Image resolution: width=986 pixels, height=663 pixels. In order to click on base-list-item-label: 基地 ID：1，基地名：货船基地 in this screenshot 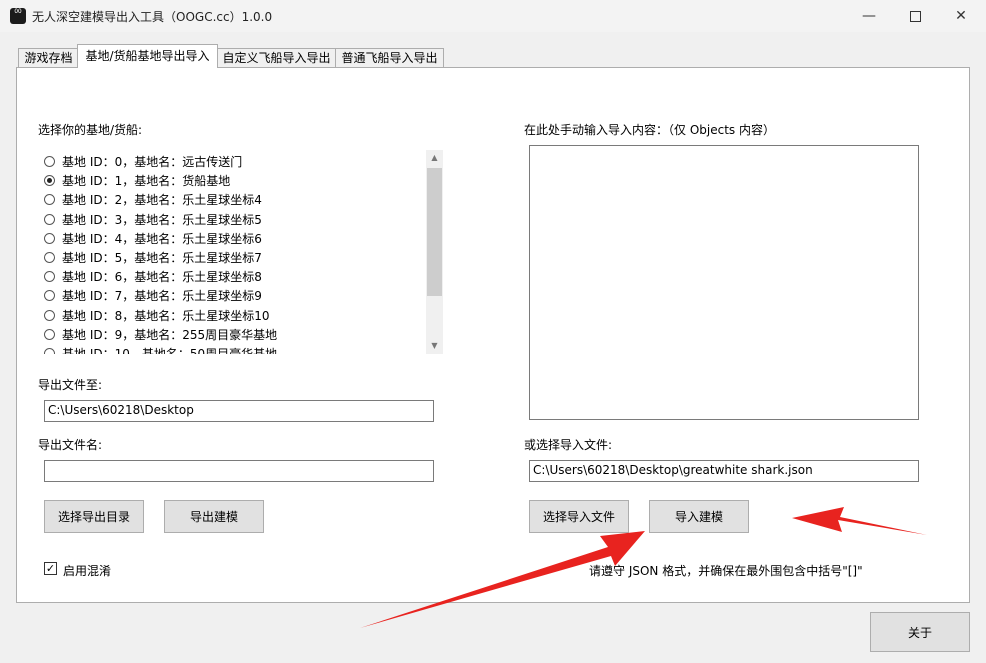, I will do `click(146, 181)`.